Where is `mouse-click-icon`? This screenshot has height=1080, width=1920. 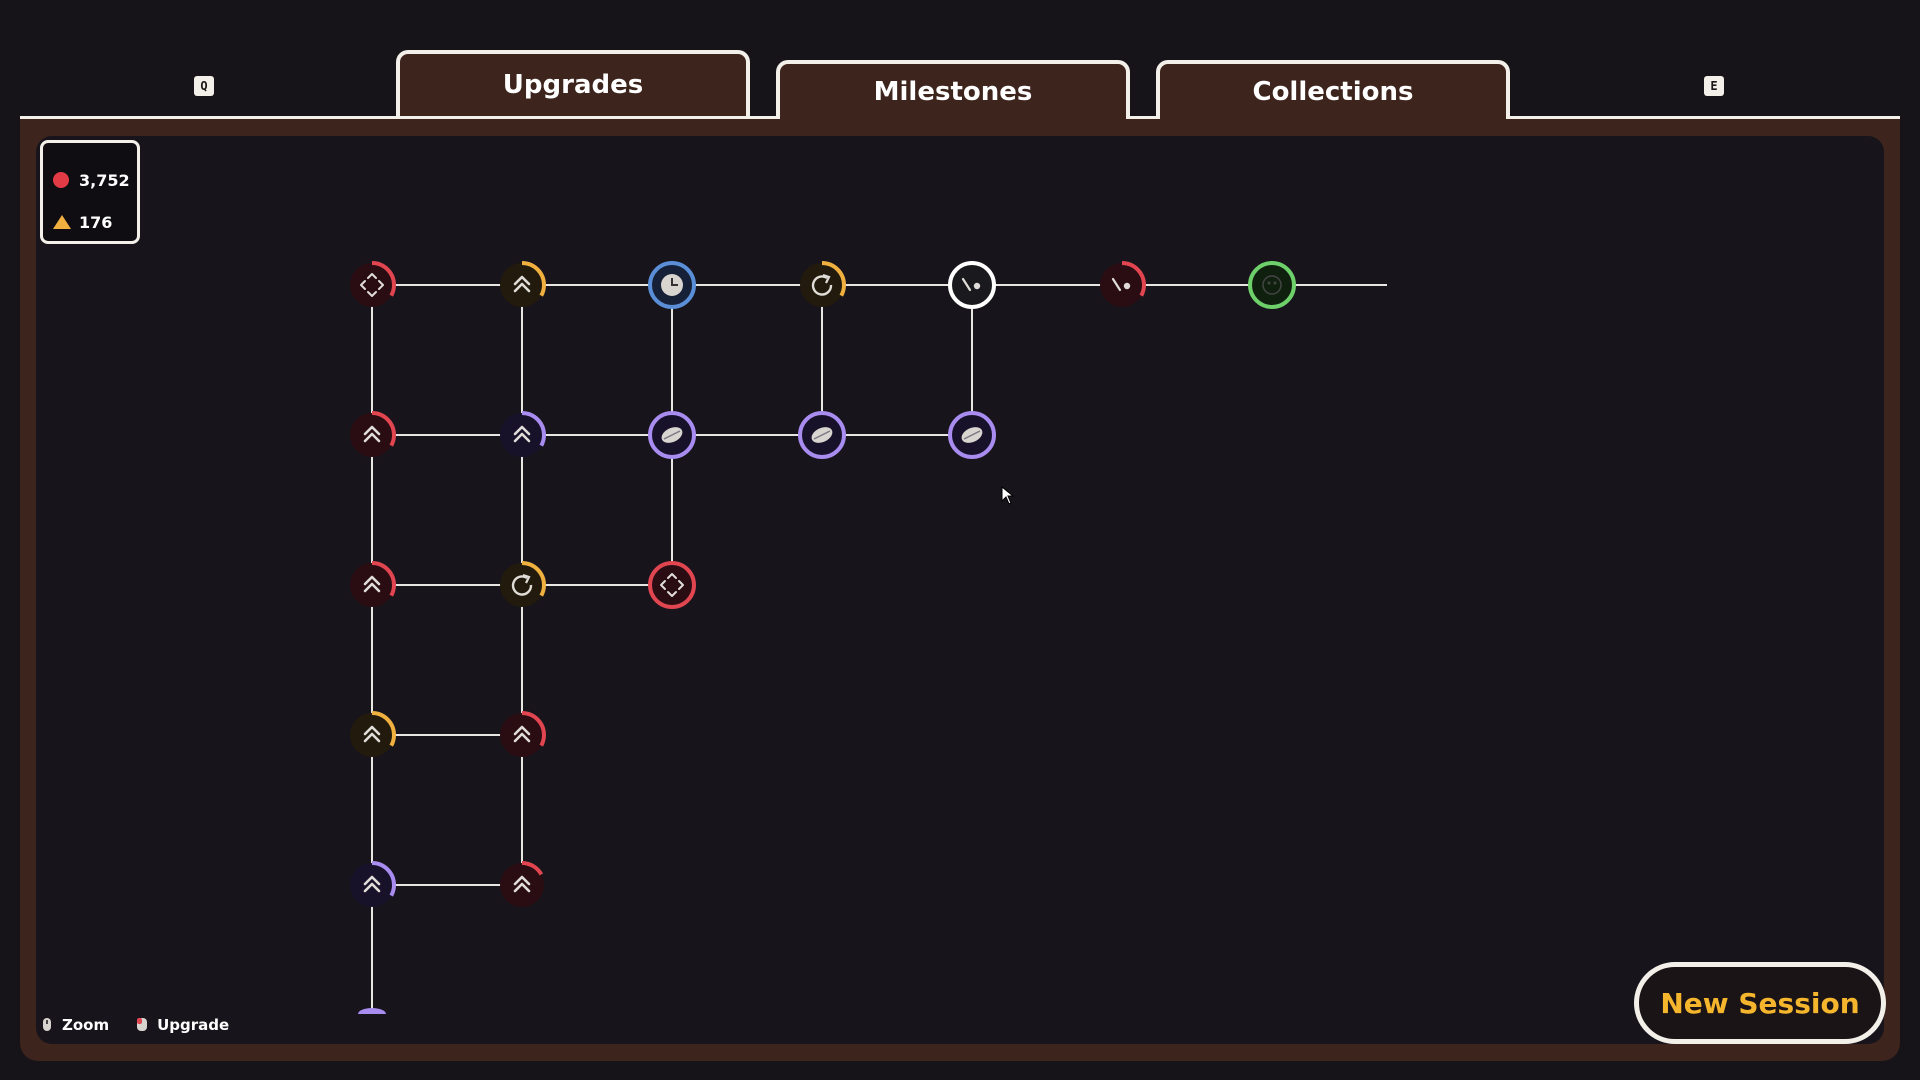 mouse-click-icon is located at coordinates (142, 1024).